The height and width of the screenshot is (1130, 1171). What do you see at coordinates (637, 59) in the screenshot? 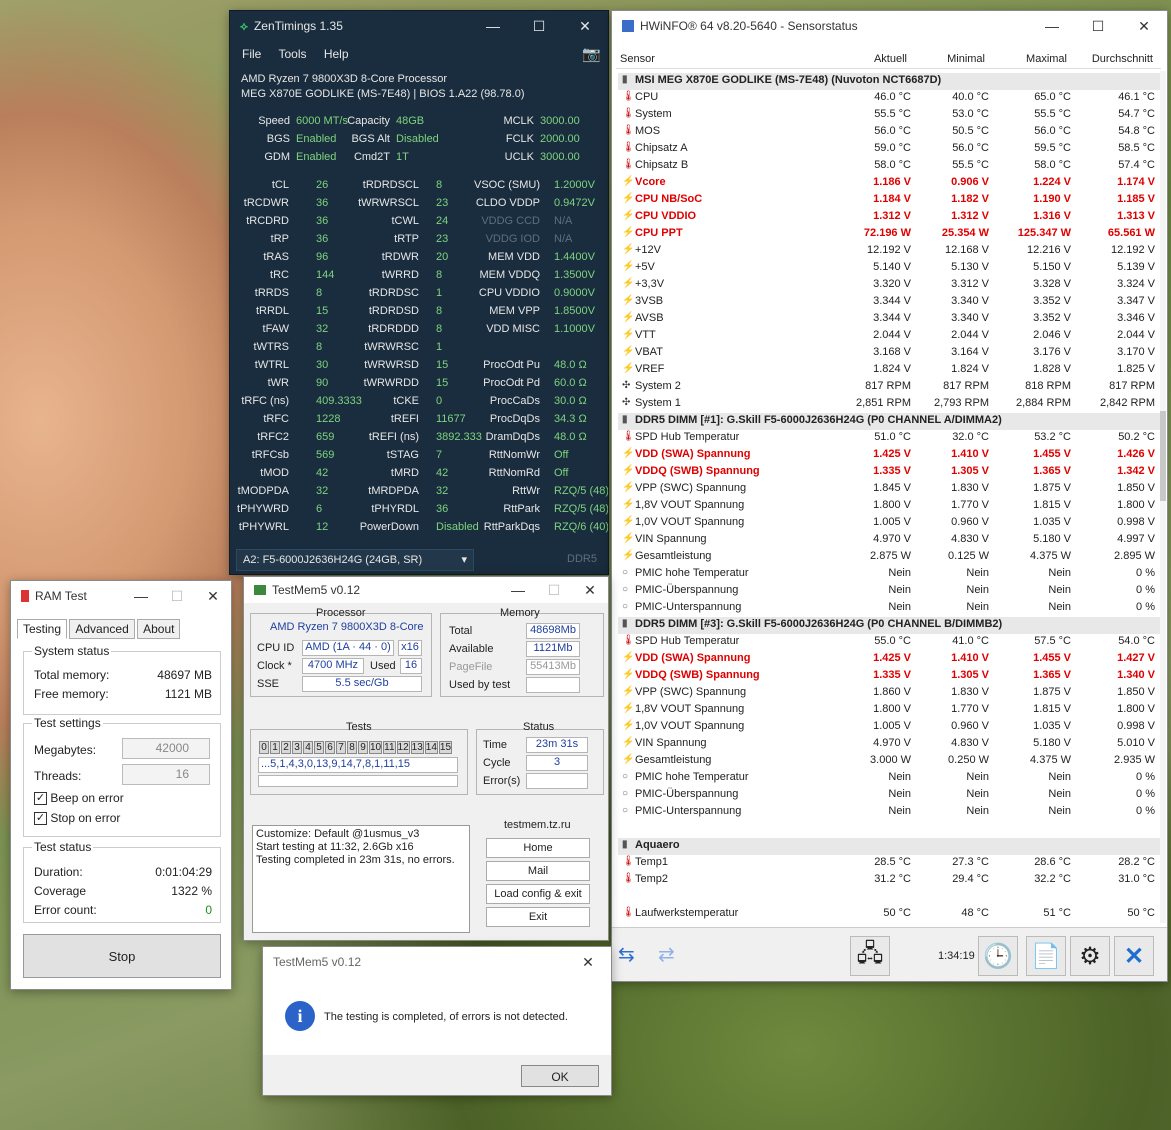
I see `col-sensor: Sensor` at bounding box center [637, 59].